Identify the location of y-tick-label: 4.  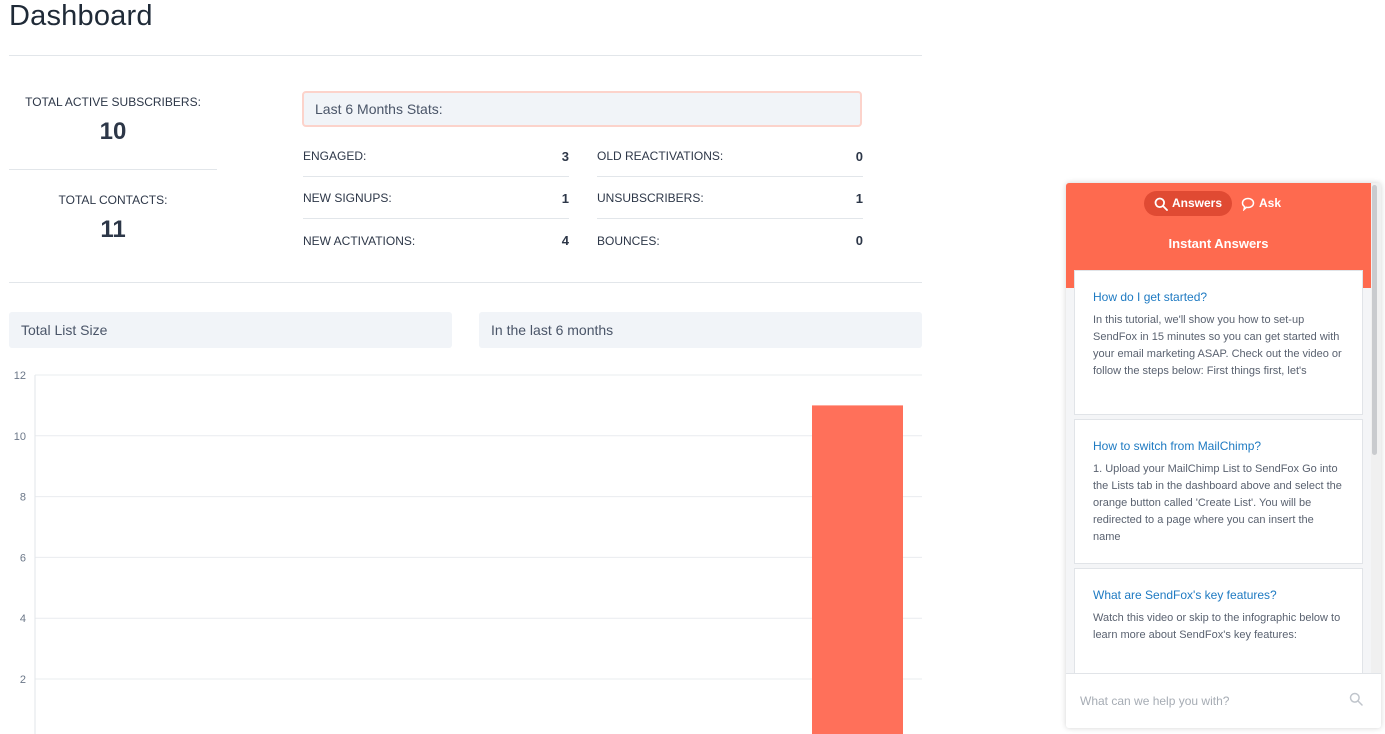
(23, 619).